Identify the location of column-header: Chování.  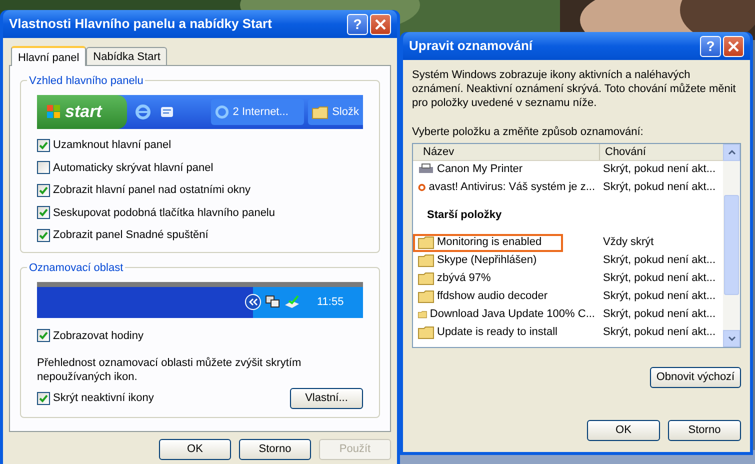
(661, 152).